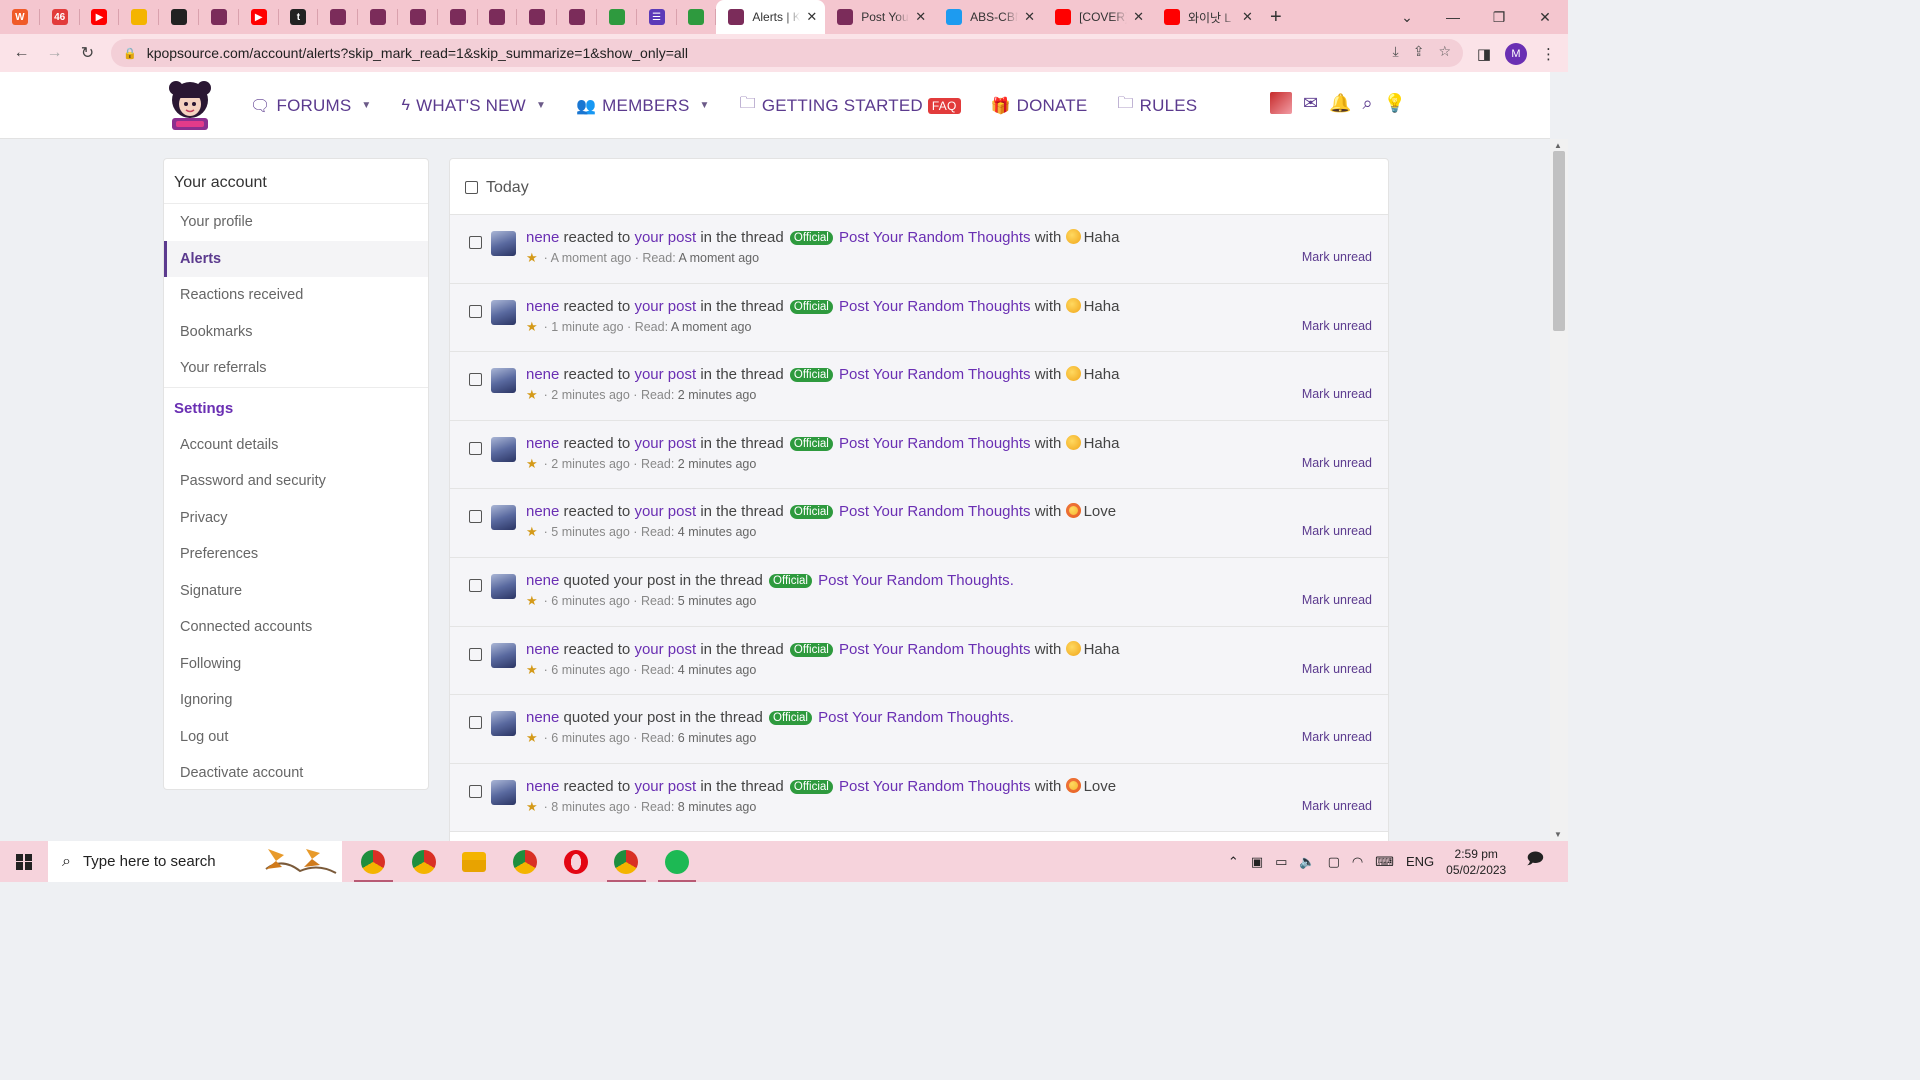 The height and width of the screenshot is (1080, 1920). I want to click on browser-tab: ABS-CBN ✕, so click(988, 17).